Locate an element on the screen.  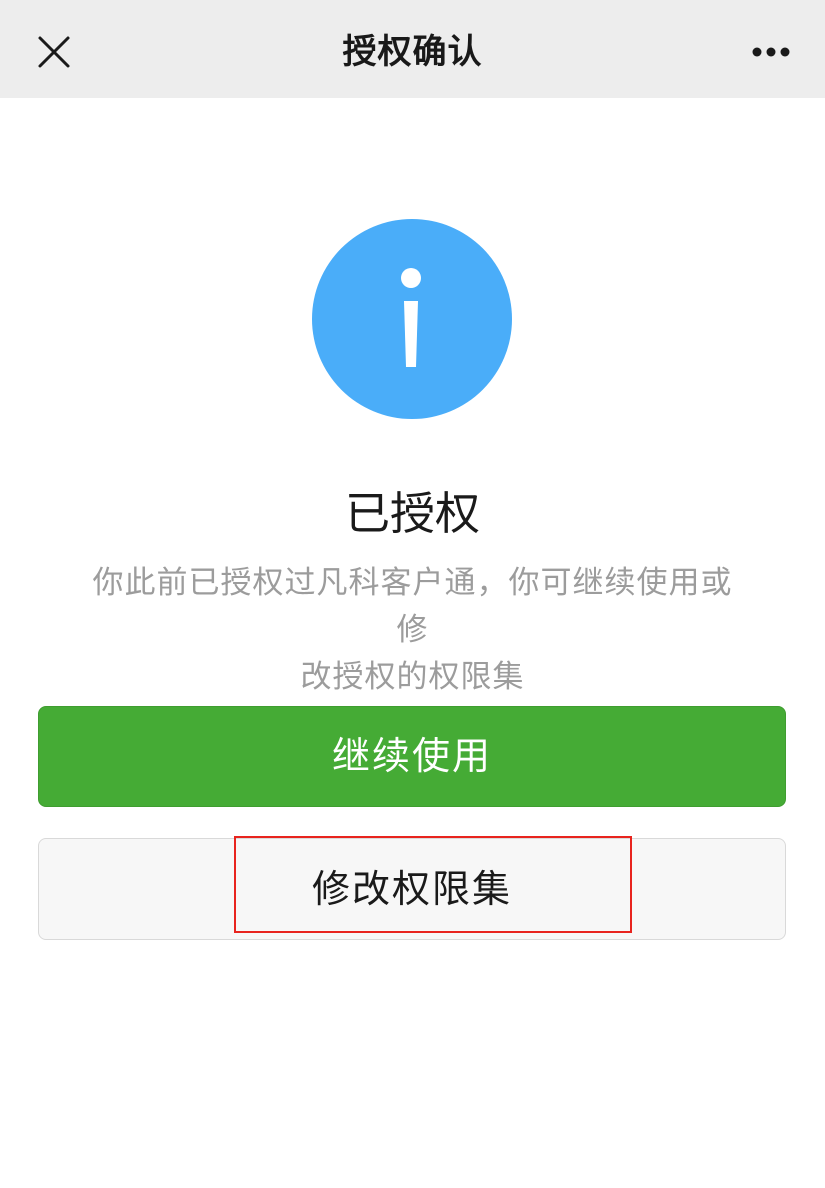
more-button is located at coordinates (771, 52).